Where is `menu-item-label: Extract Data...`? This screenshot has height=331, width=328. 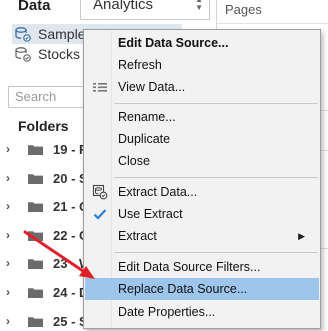
menu-item-label: Extract Data... is located at coordinates (158, 192).